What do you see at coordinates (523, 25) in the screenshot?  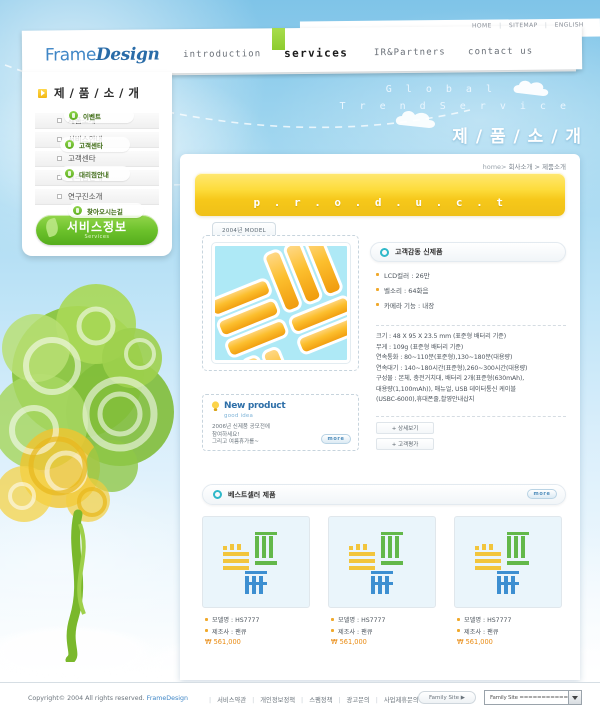 I see `utility-link-sitemap: SITEMAP` at bounding box center [523, 25].